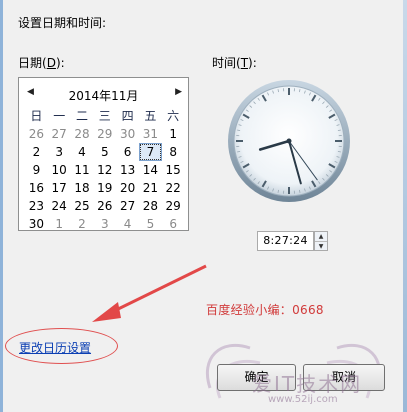 This screenshot has height=412, width=407. I want to click on calendar-day-other-month: 28, so click(82, 134).